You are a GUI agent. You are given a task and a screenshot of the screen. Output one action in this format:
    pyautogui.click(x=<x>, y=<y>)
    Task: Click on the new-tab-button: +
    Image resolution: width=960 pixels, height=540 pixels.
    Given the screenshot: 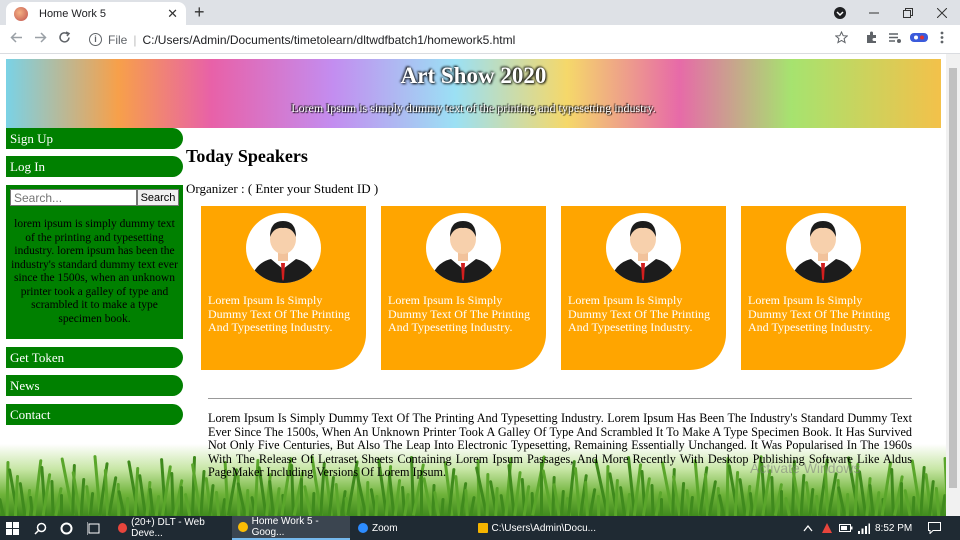 What is the action you would take?
    pyautogui.click(x=199, y=12)
    